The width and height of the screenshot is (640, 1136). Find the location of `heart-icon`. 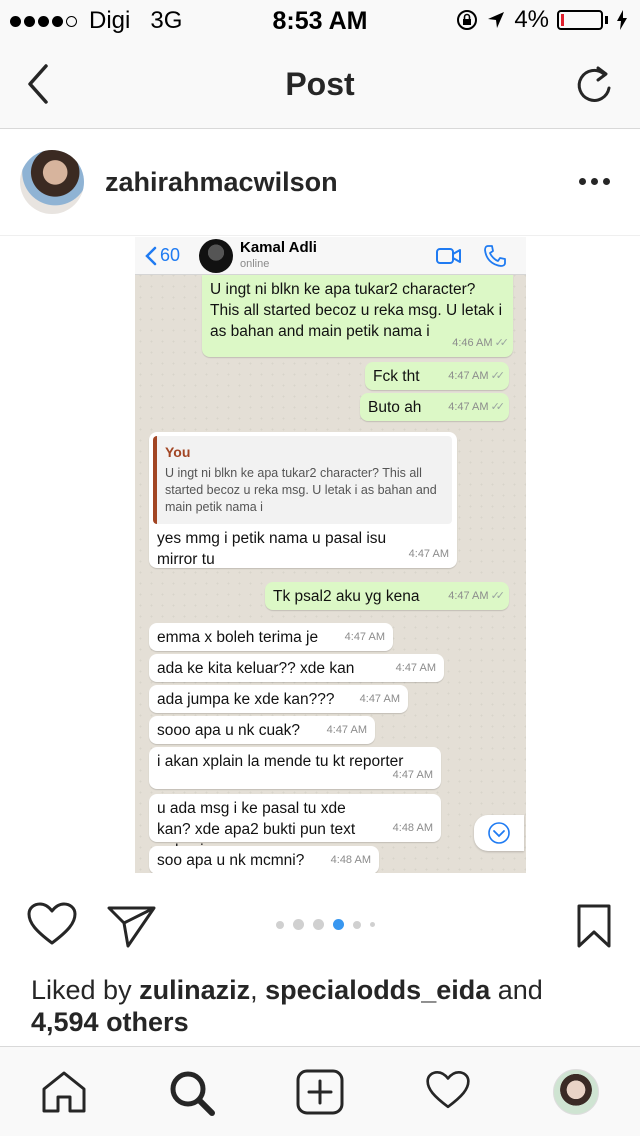

heart-icon is located at coordinates (52, 924).